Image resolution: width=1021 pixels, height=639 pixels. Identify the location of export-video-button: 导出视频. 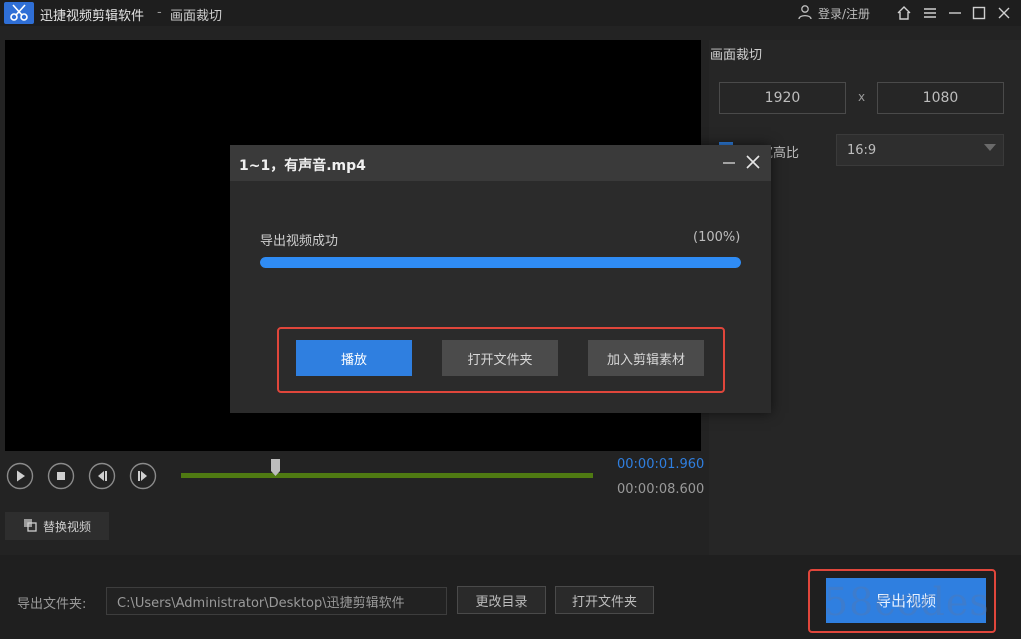
(906, 600).